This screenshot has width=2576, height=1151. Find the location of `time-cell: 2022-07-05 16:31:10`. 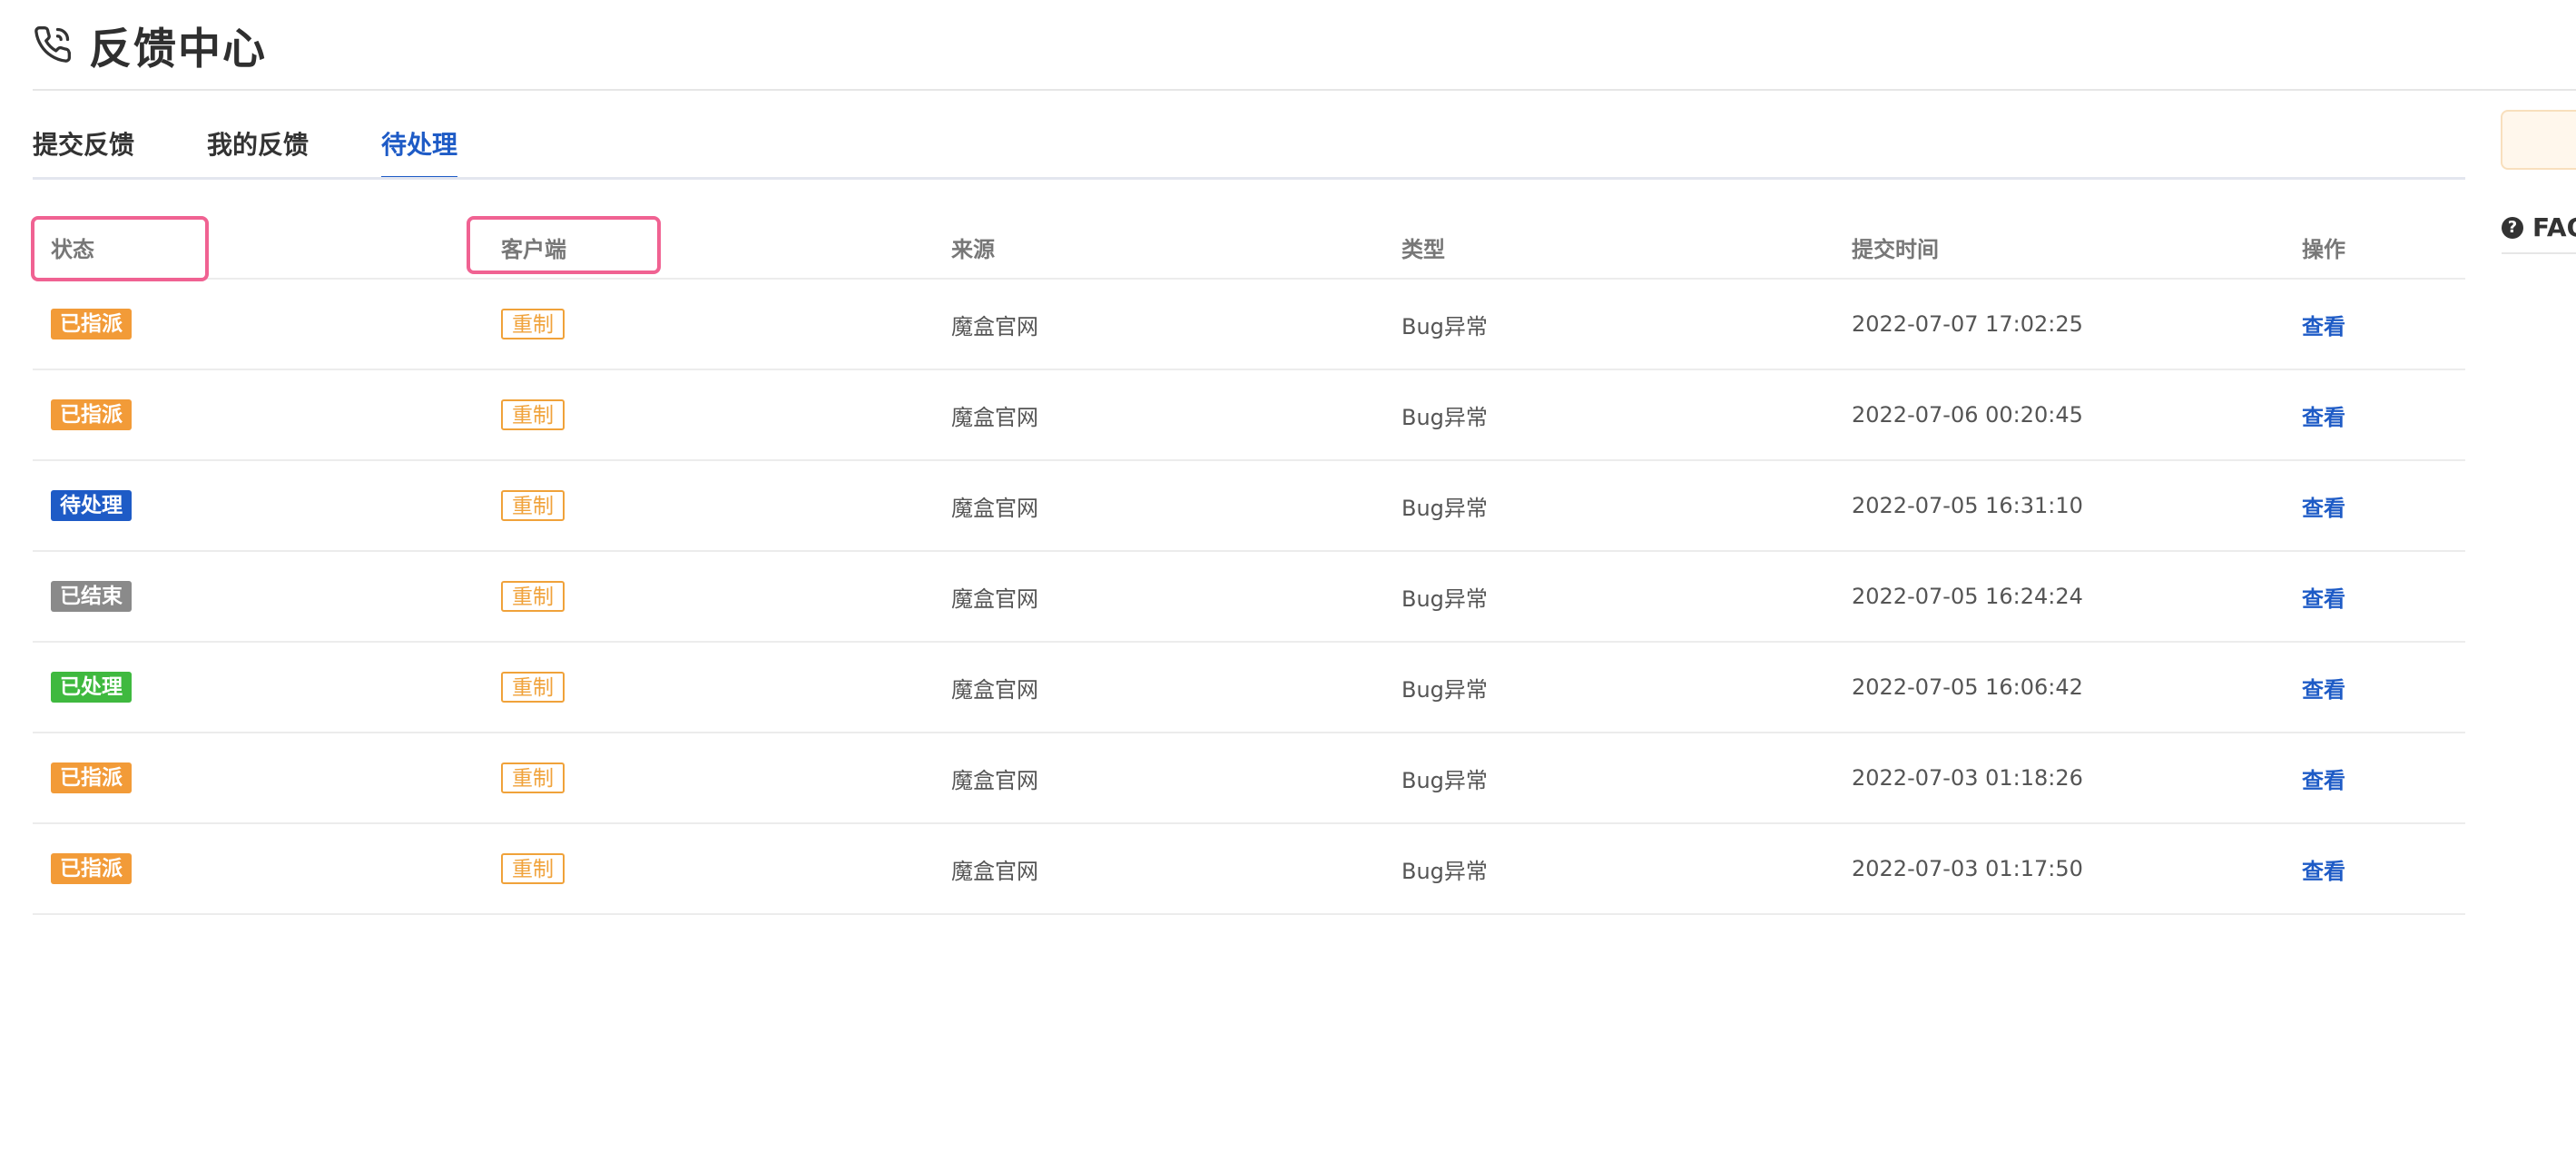

time-cell: 2022-07-05 16:31:10 is located at coordinates (1967, 505).